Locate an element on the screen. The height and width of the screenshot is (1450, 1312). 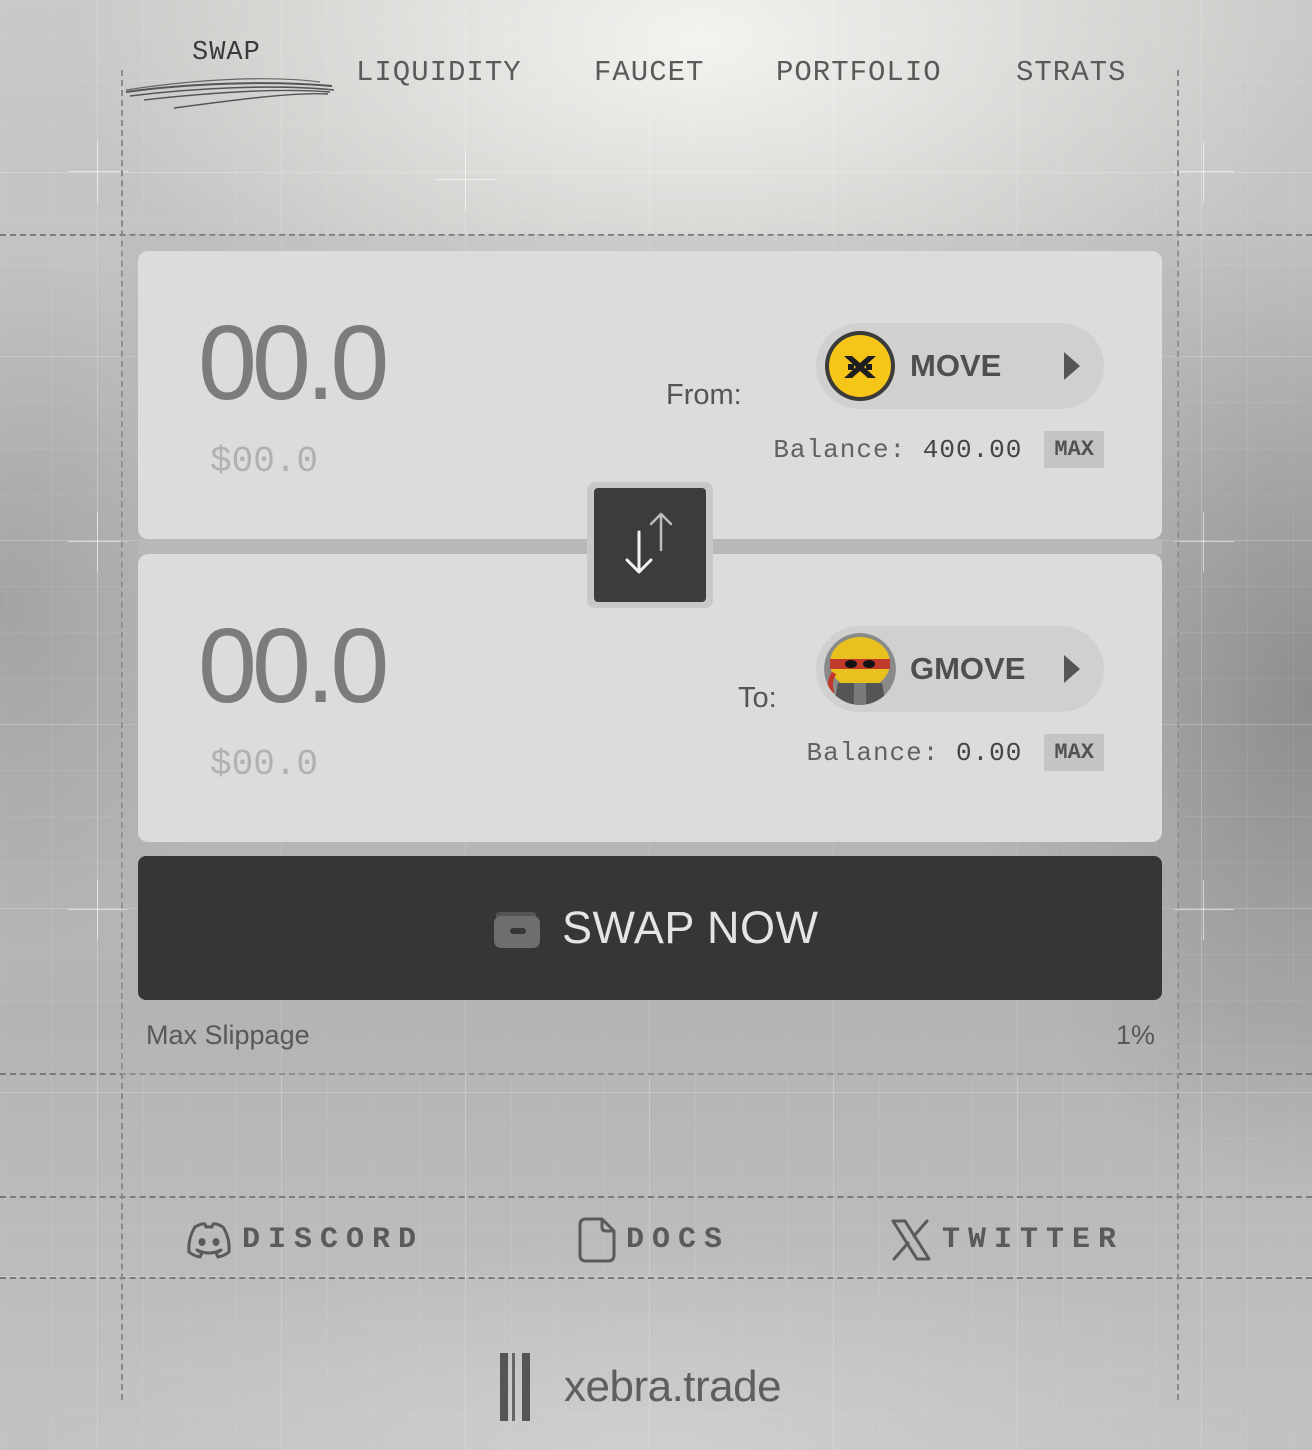
gmove-token-icon is located at coordinates (860, 669).